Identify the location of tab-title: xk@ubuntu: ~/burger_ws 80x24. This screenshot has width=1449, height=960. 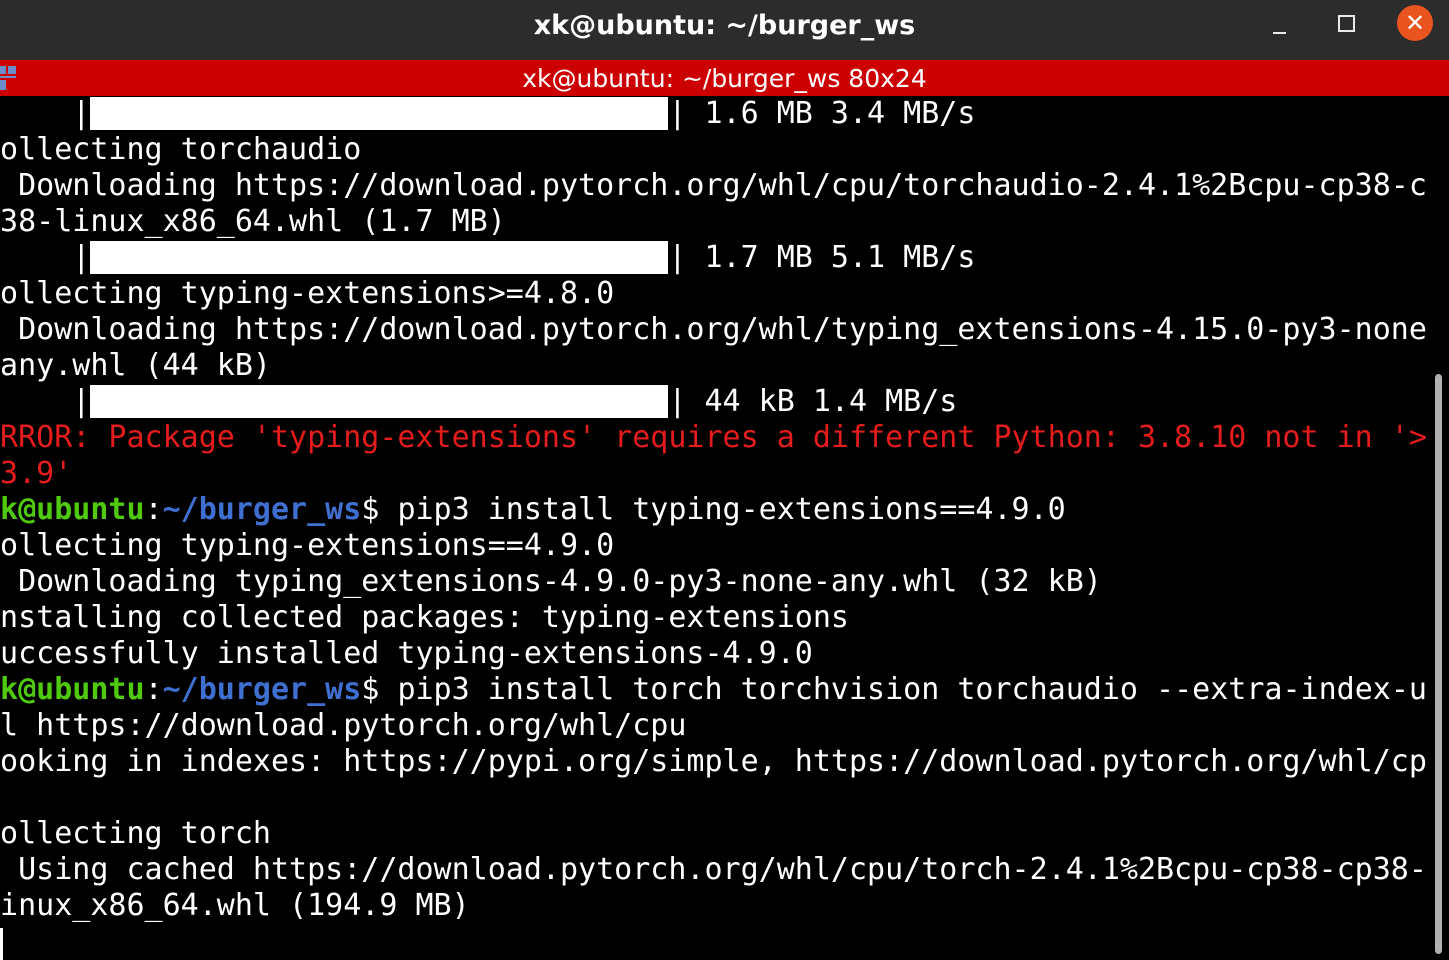
(724, 78).